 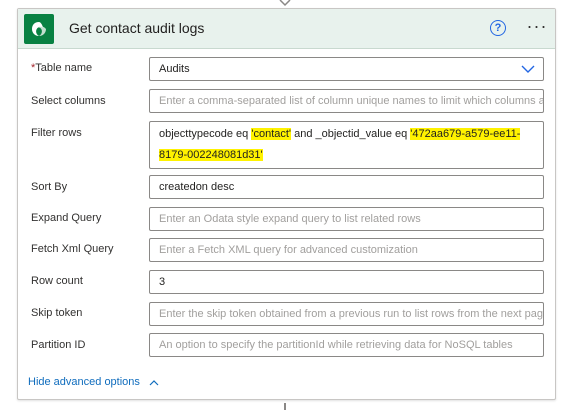 What do you see at coordinates (498, 28) in the screenshot?
I see `help-circle-icon: ?` at bounding box center [498, 28].